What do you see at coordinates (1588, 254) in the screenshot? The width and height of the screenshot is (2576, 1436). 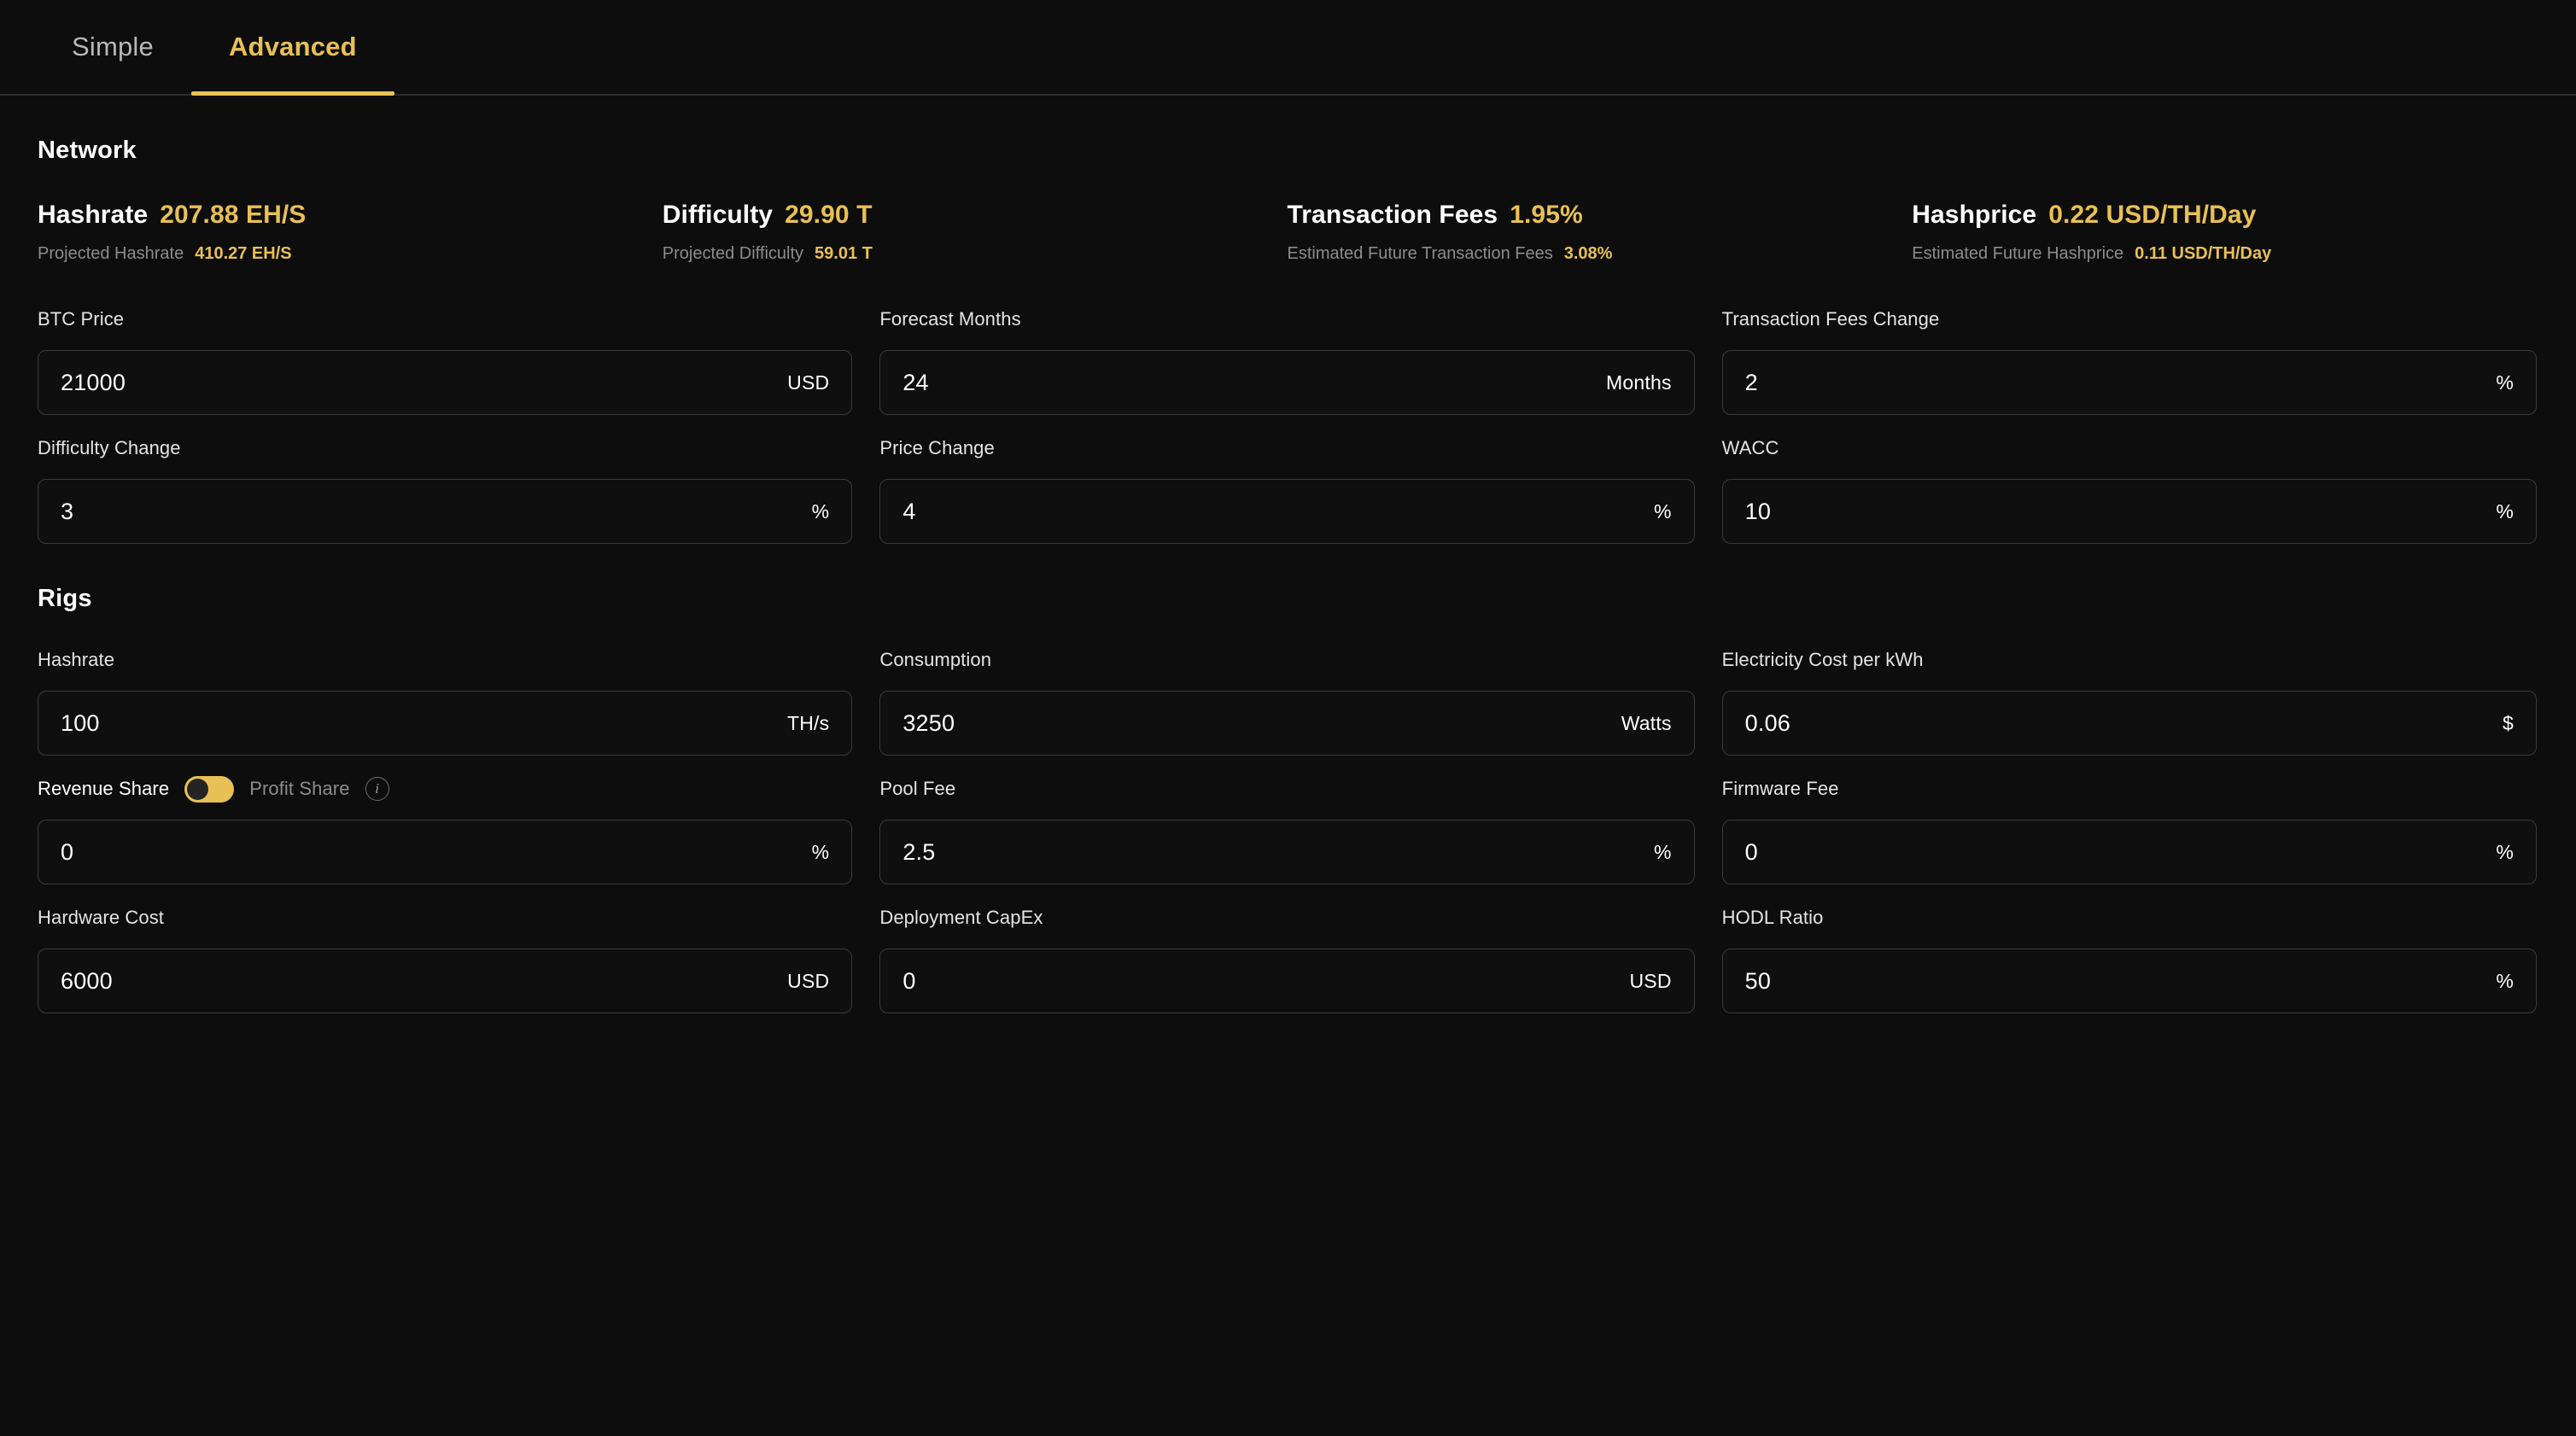 I see `stat-sub-value: 3.08%` at bounding box center [1588, 254].